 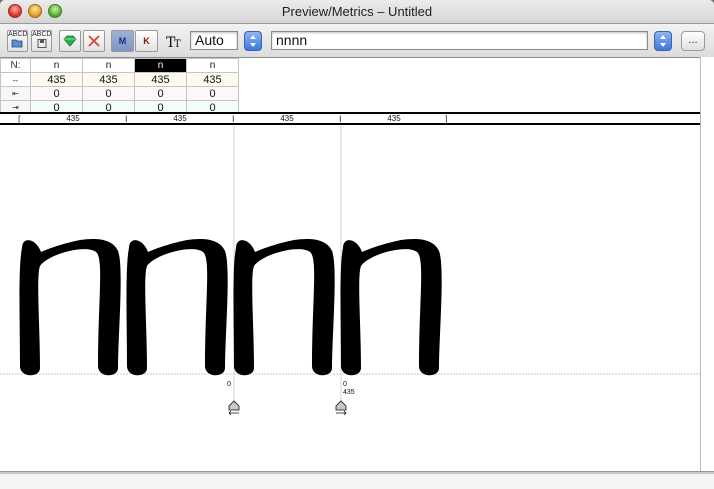 I want to click on window-title: Preview/Metrics – Untitled, so click(x=357, y=11).